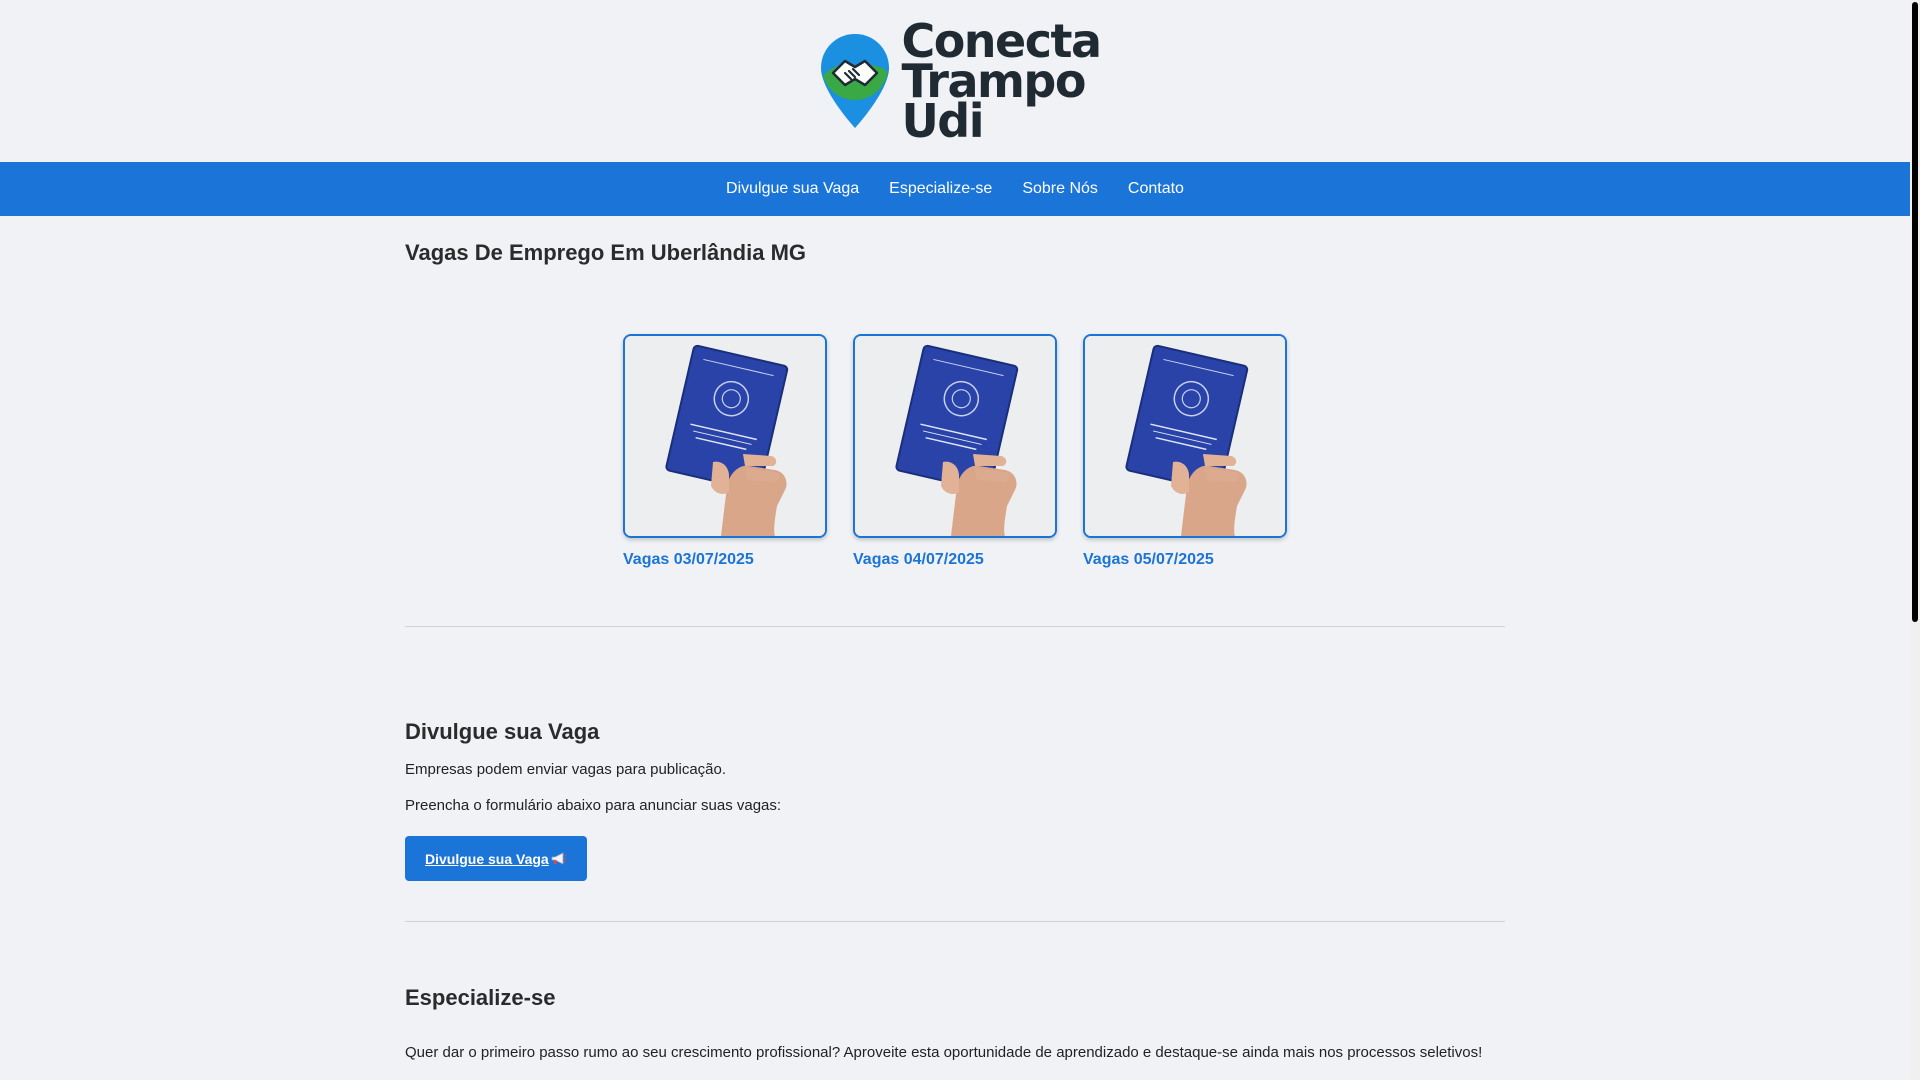 This screenshot has height=1080, width=1920. What do you see at coordinates (955, 560) in the screenshot?
I see `card-link: Vagas 04/07/2025` at bounding box center [955, 560].